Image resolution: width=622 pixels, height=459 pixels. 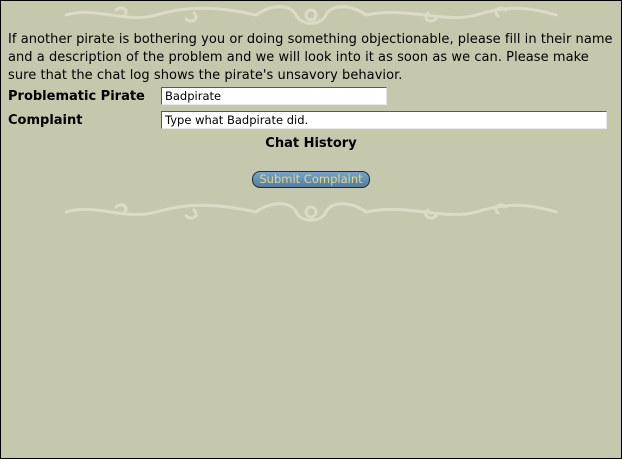 What do you see at coordinates (76, 96) in the screenshot?
I see `pirate-label: Problematic Pirate` at bounding box center [76, 96].